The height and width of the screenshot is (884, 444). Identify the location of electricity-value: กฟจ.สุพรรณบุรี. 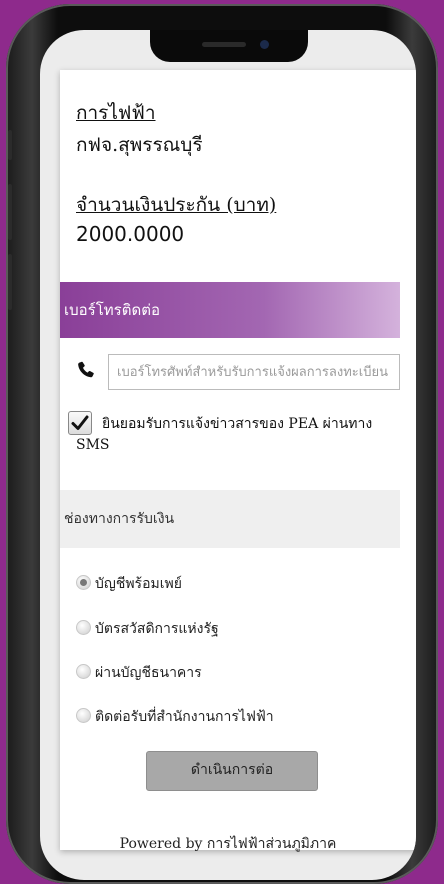
(139, 145).